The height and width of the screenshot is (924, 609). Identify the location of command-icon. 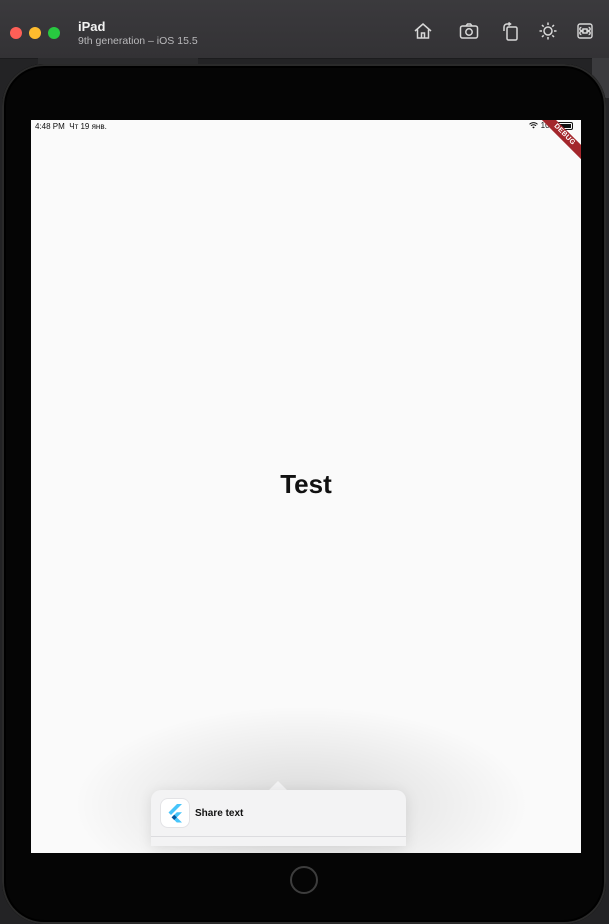
(585, 31).